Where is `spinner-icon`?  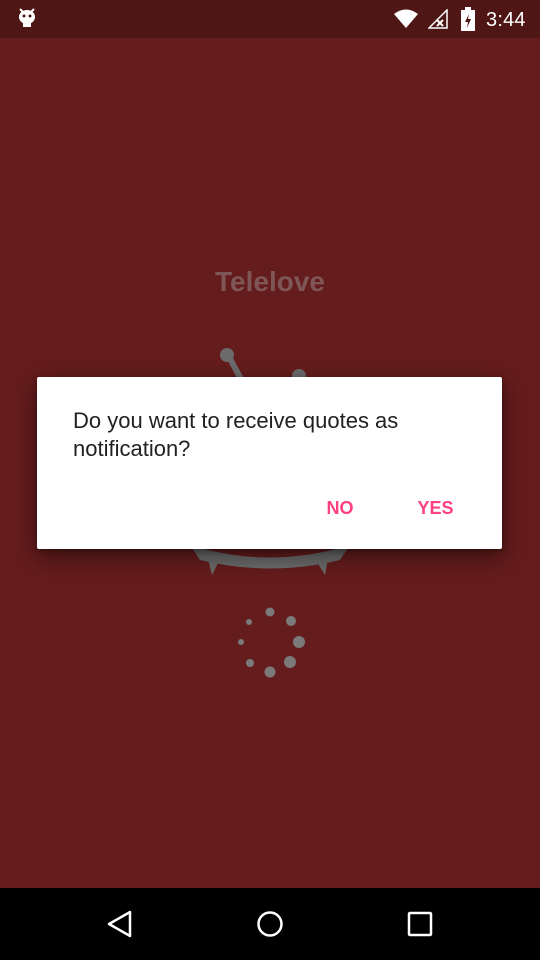 spinner-icon is located at coordinates (271, 642).